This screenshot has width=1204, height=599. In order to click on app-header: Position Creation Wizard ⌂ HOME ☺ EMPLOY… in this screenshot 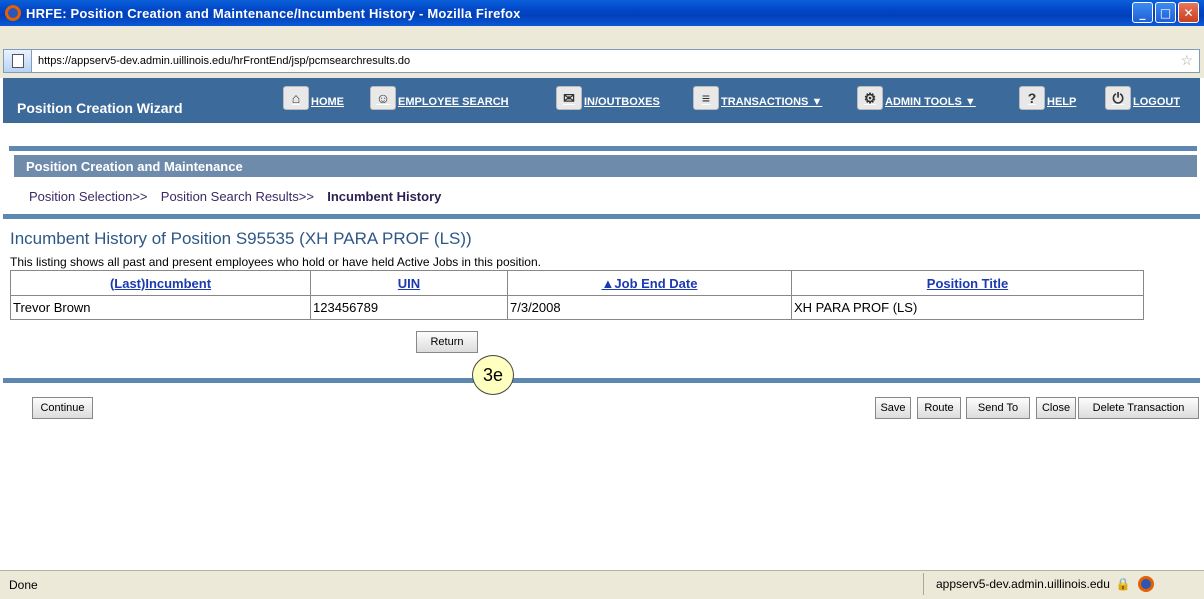, I will do `click(601, 100)`.